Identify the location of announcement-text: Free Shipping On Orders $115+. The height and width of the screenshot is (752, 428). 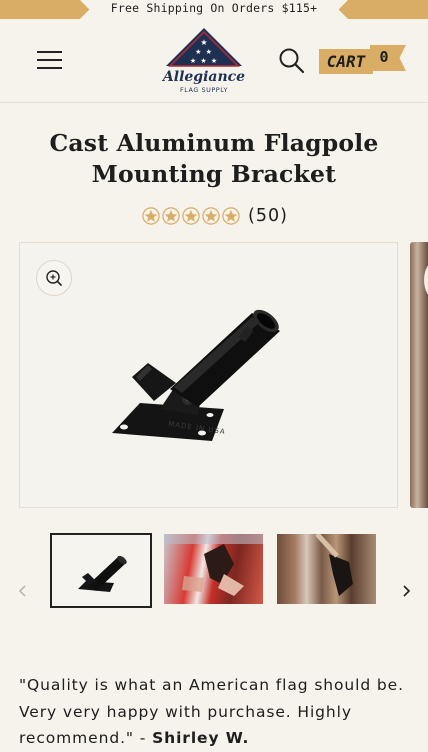
(214, 8).